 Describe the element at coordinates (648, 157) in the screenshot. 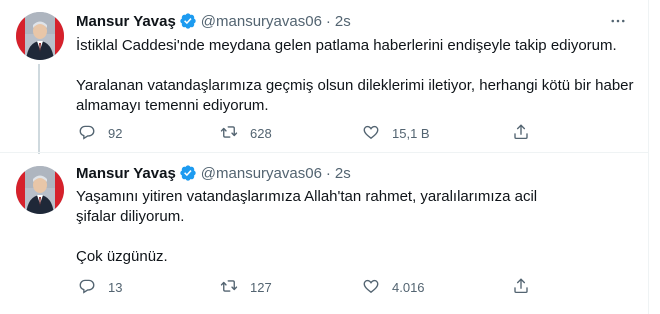

I see `timeline-border` at that location.